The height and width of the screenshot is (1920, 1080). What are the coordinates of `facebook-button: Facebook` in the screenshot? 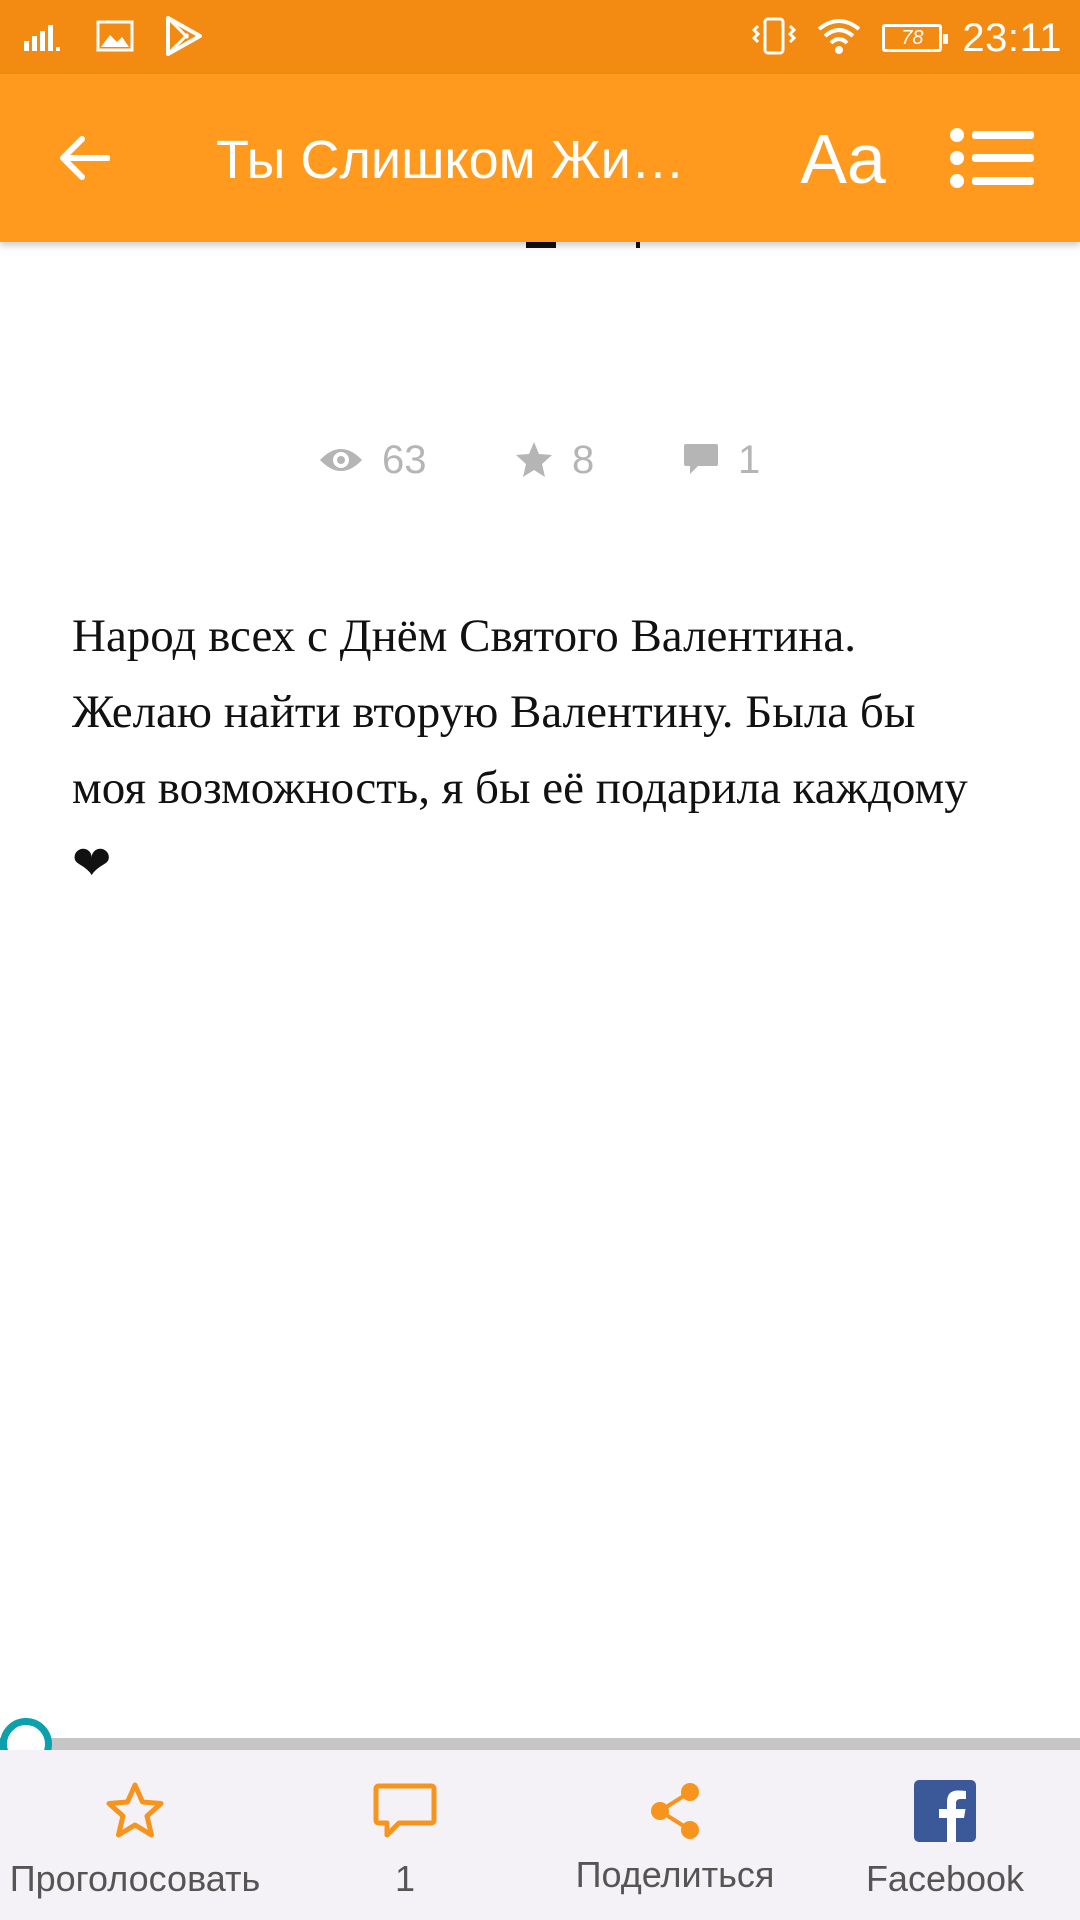 It's located at (945, 1835).